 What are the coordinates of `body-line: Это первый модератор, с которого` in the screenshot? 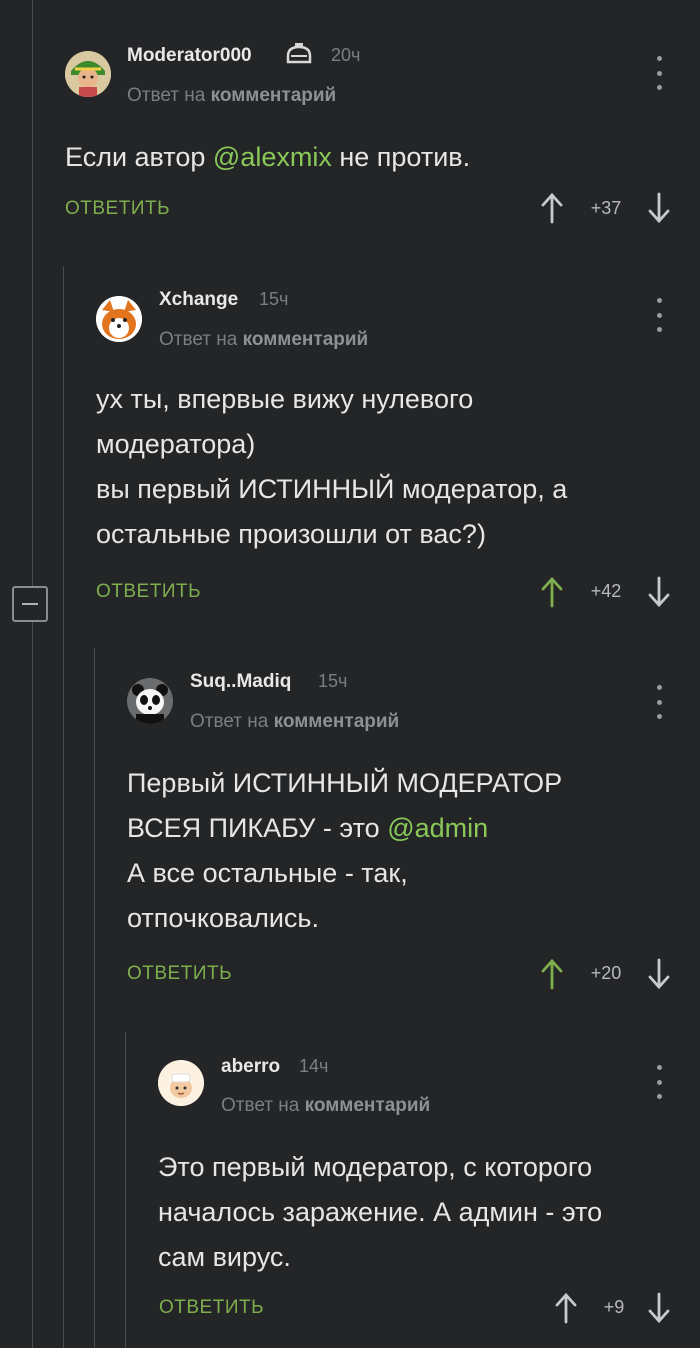 It's located at (375, 1167).